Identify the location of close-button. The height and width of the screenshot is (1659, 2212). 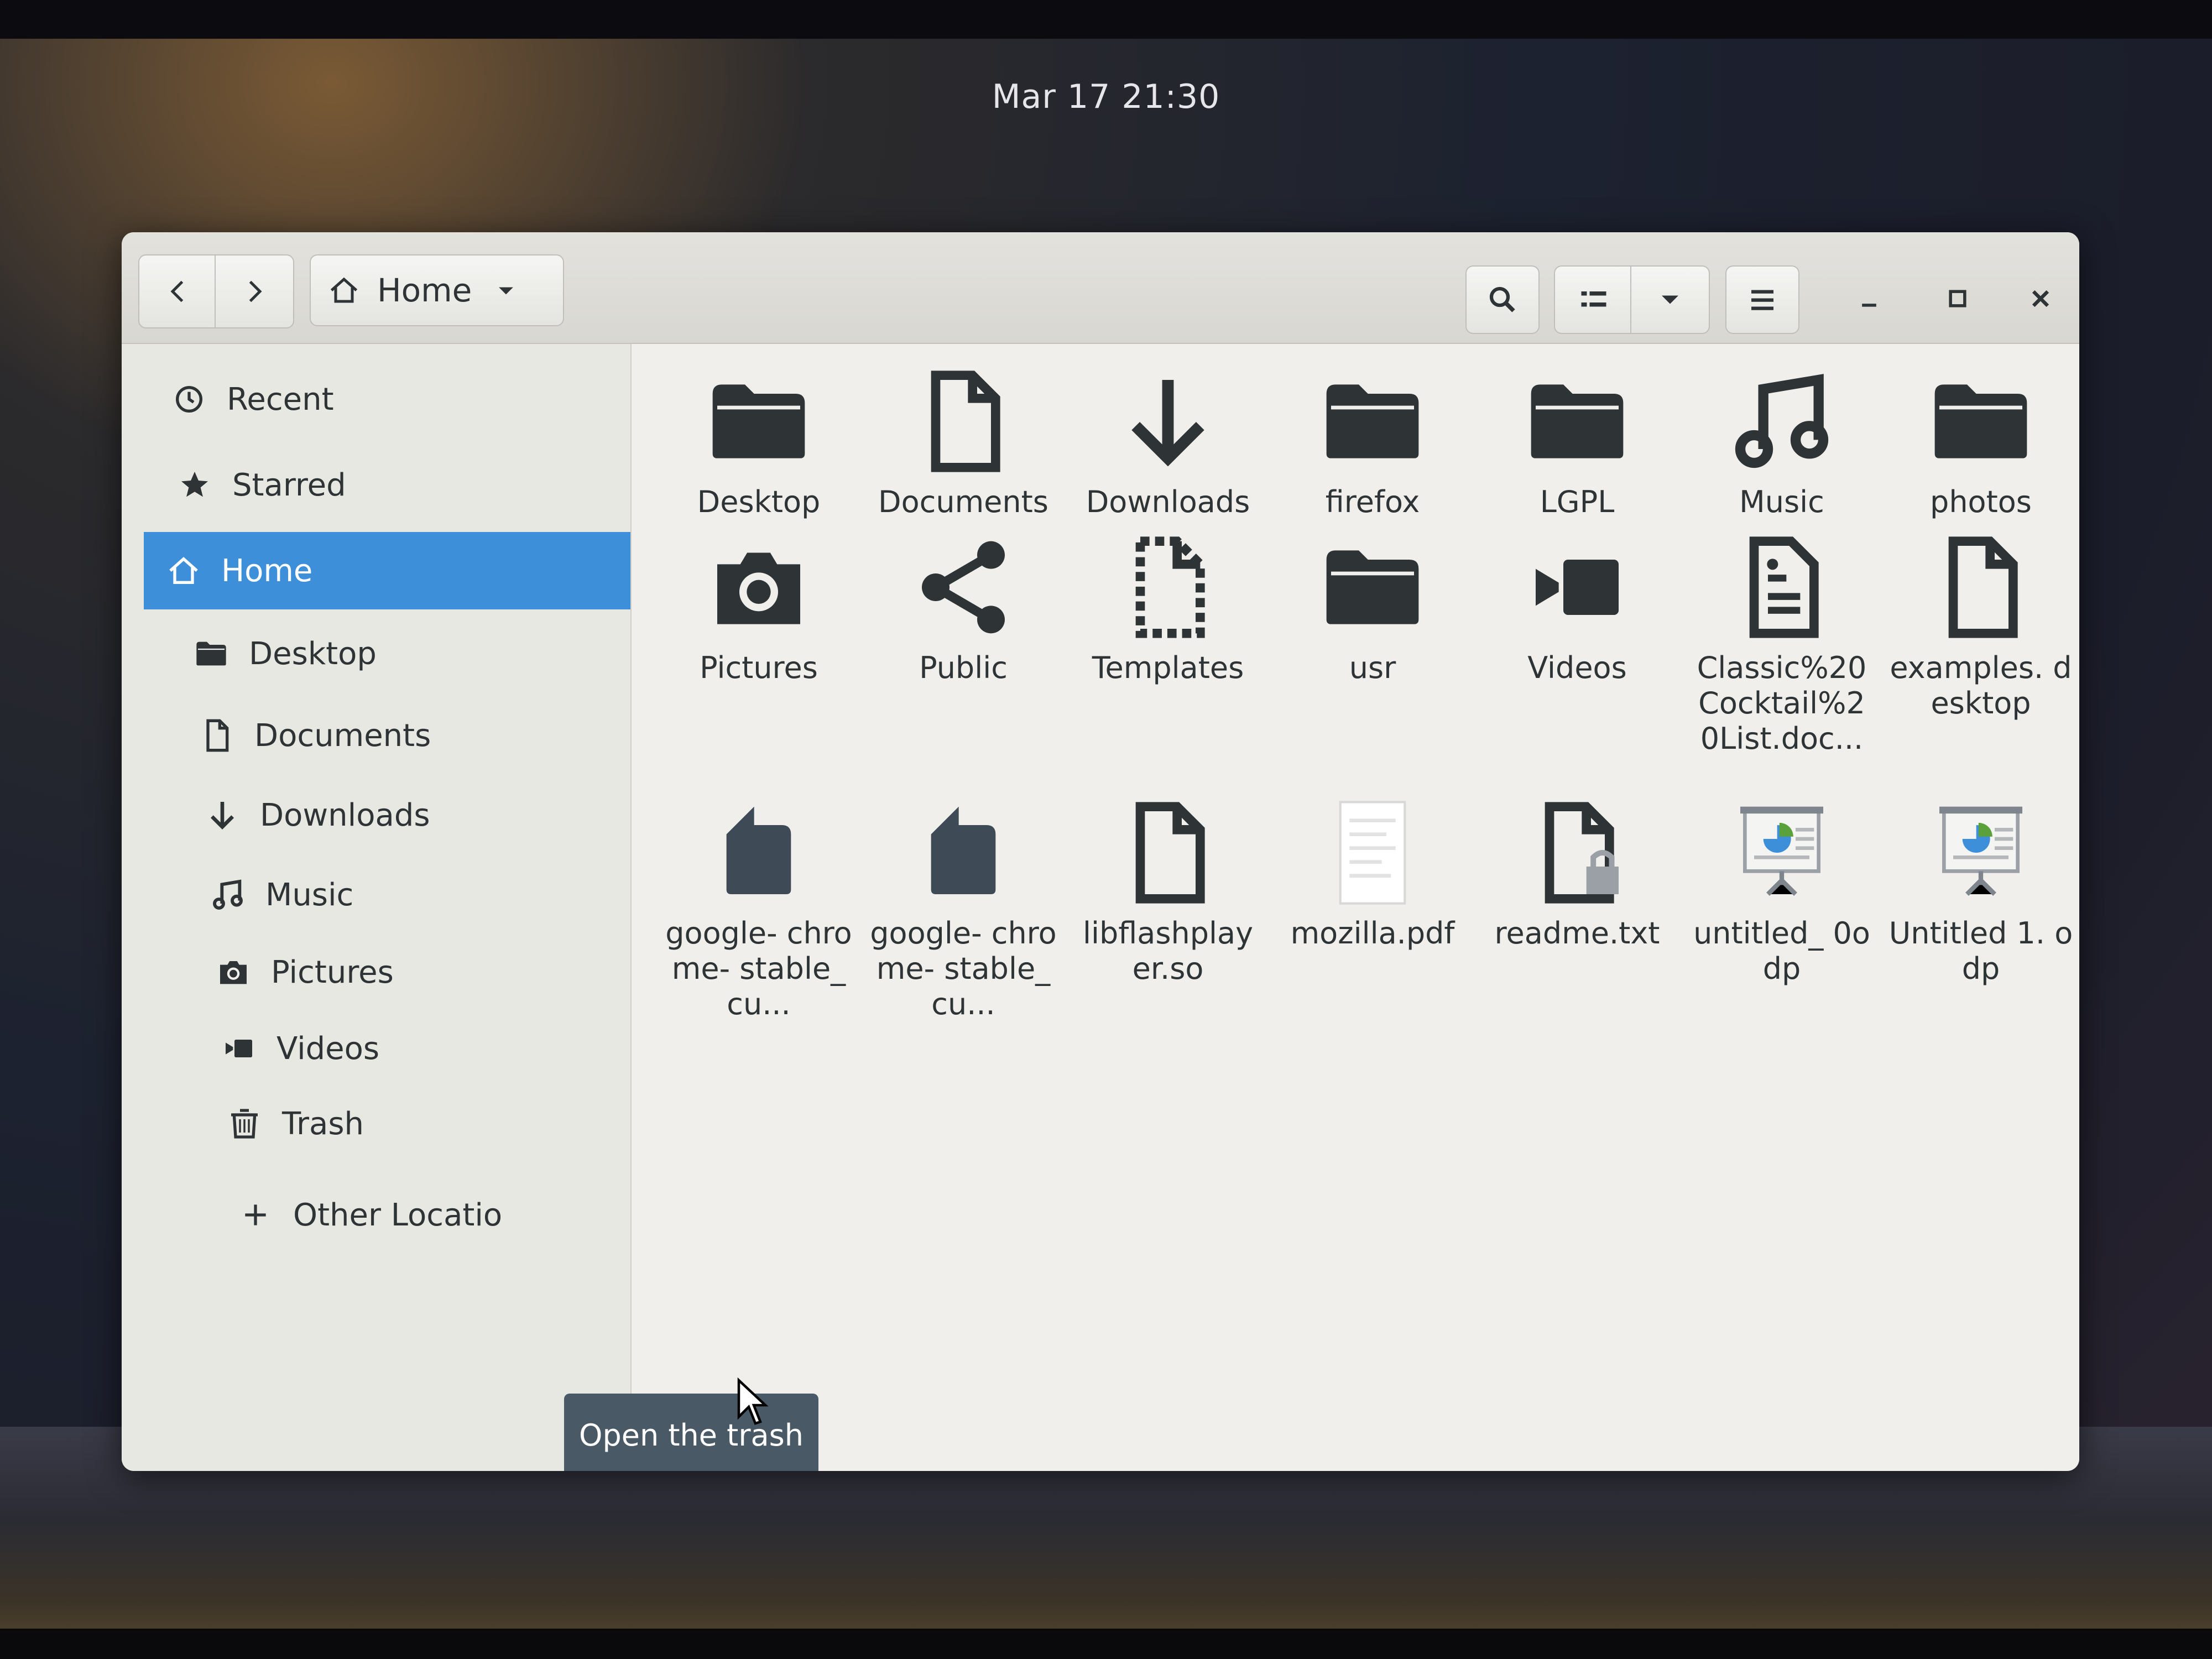
(2041, 299).